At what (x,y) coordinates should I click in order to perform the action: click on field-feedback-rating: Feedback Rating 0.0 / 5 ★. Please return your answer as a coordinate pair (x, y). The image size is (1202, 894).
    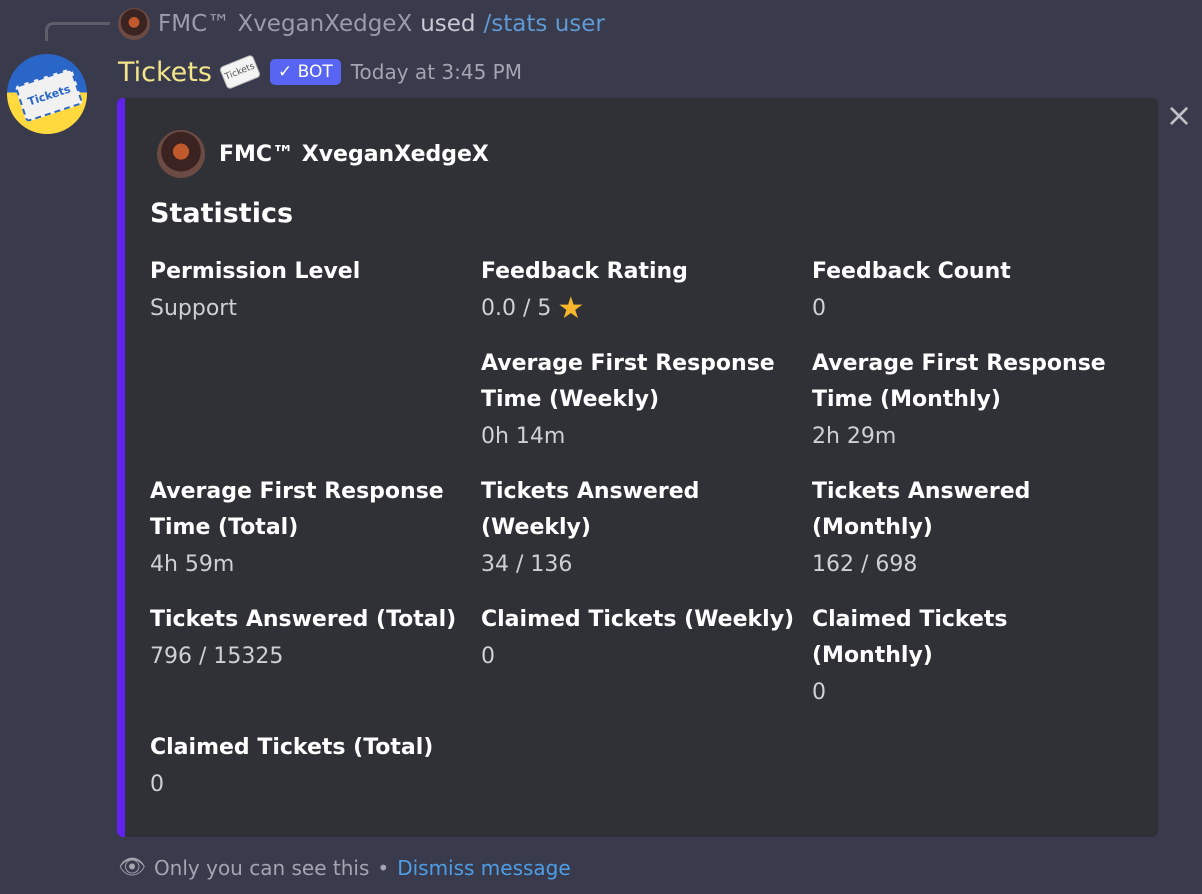
    Looking at the image, I should click on (641, 291).